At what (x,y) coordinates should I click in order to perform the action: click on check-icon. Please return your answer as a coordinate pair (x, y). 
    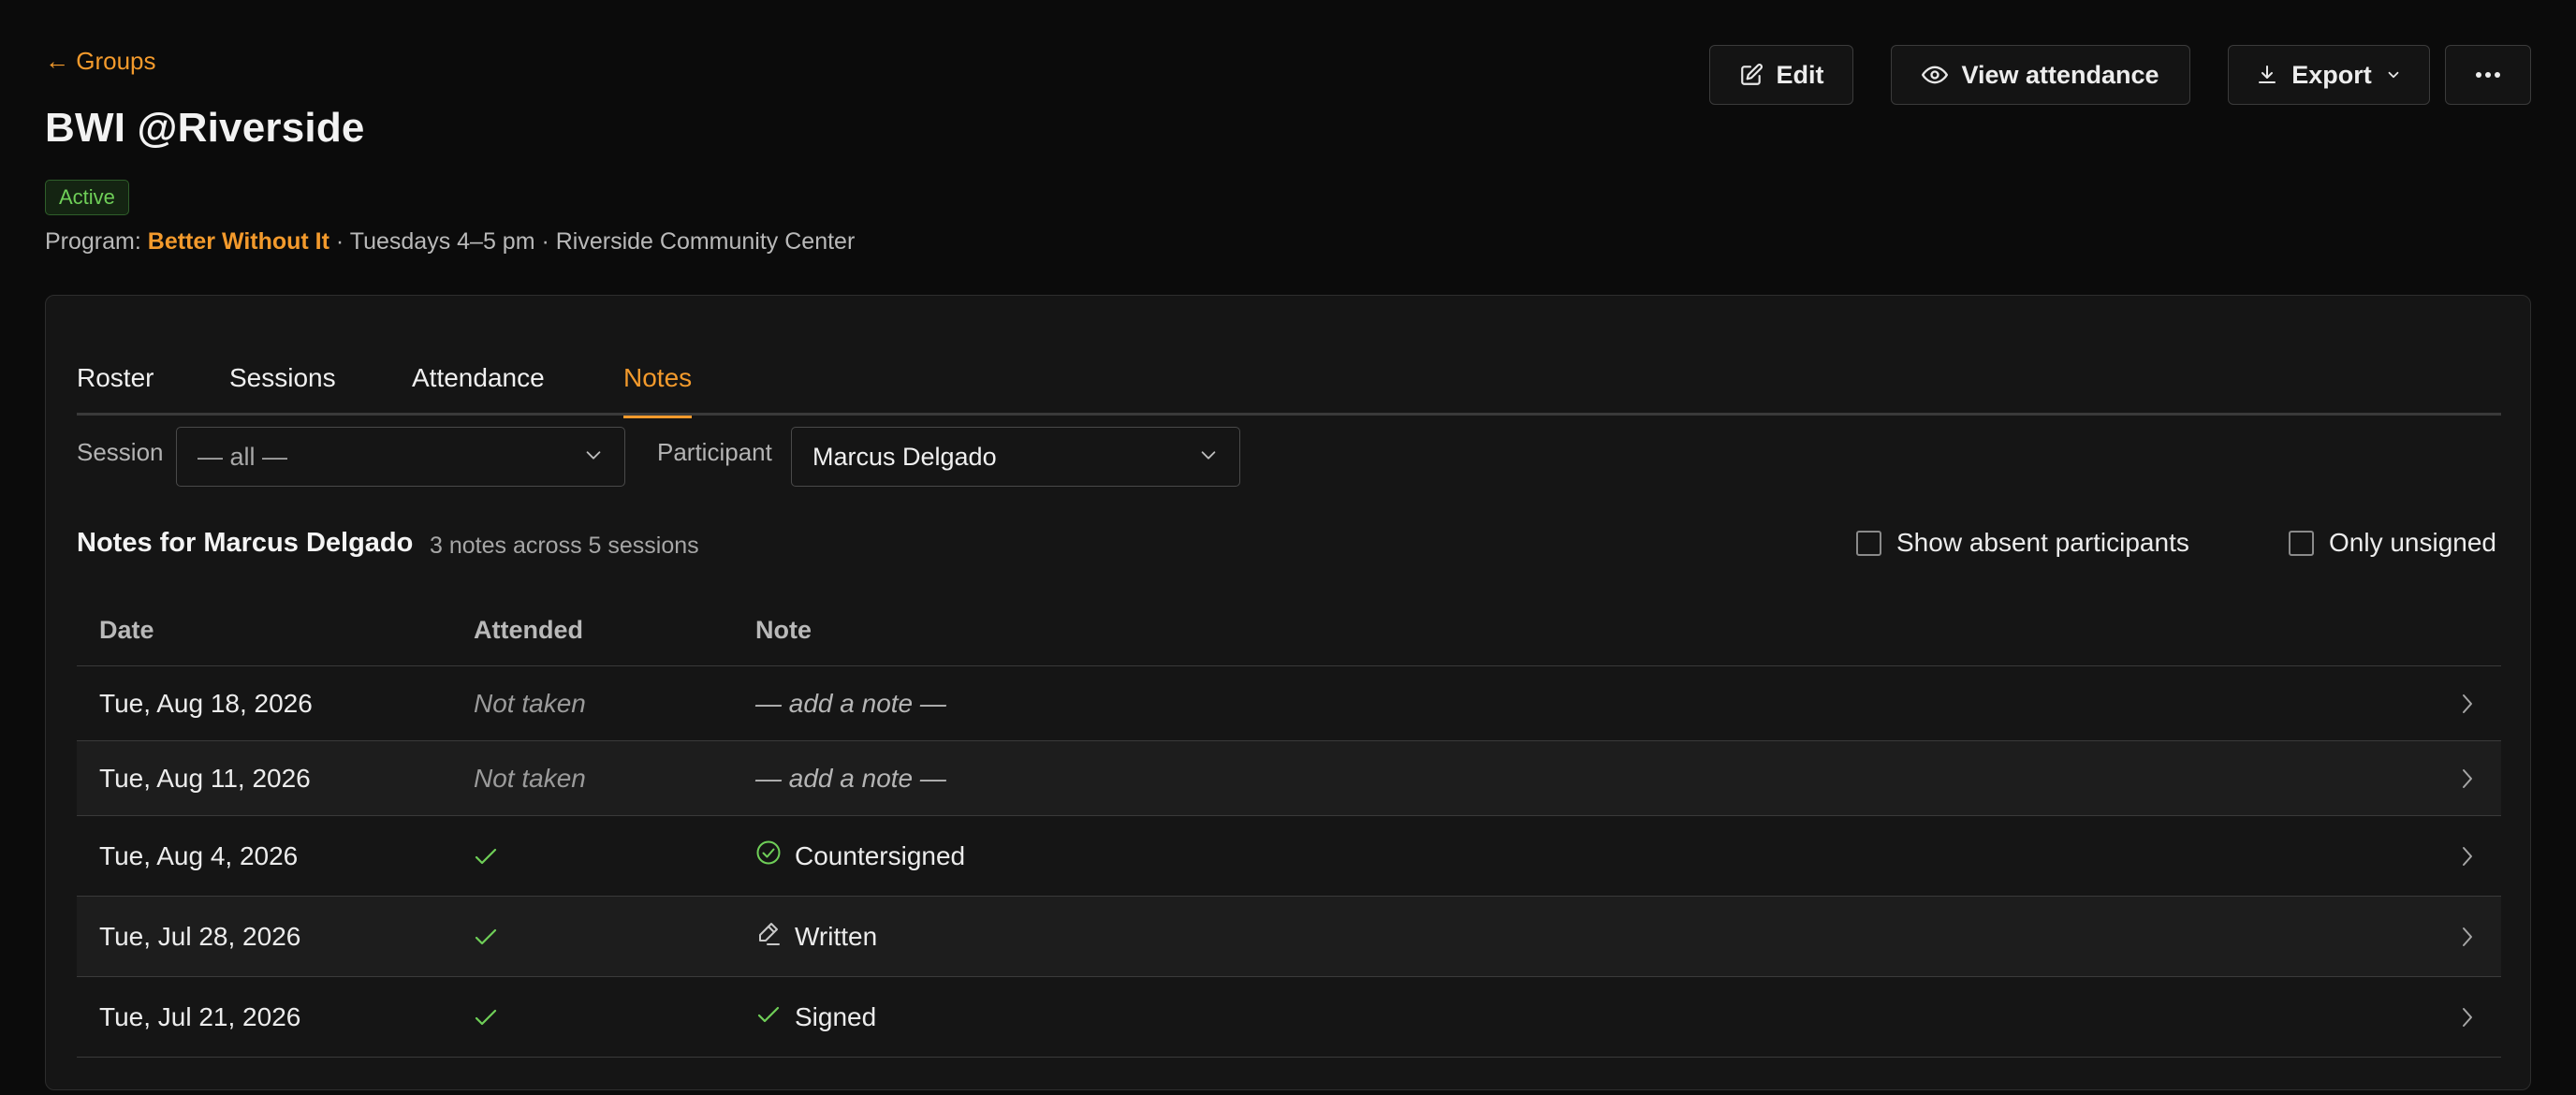
    Looking at the image, I should click on (768, 1017).